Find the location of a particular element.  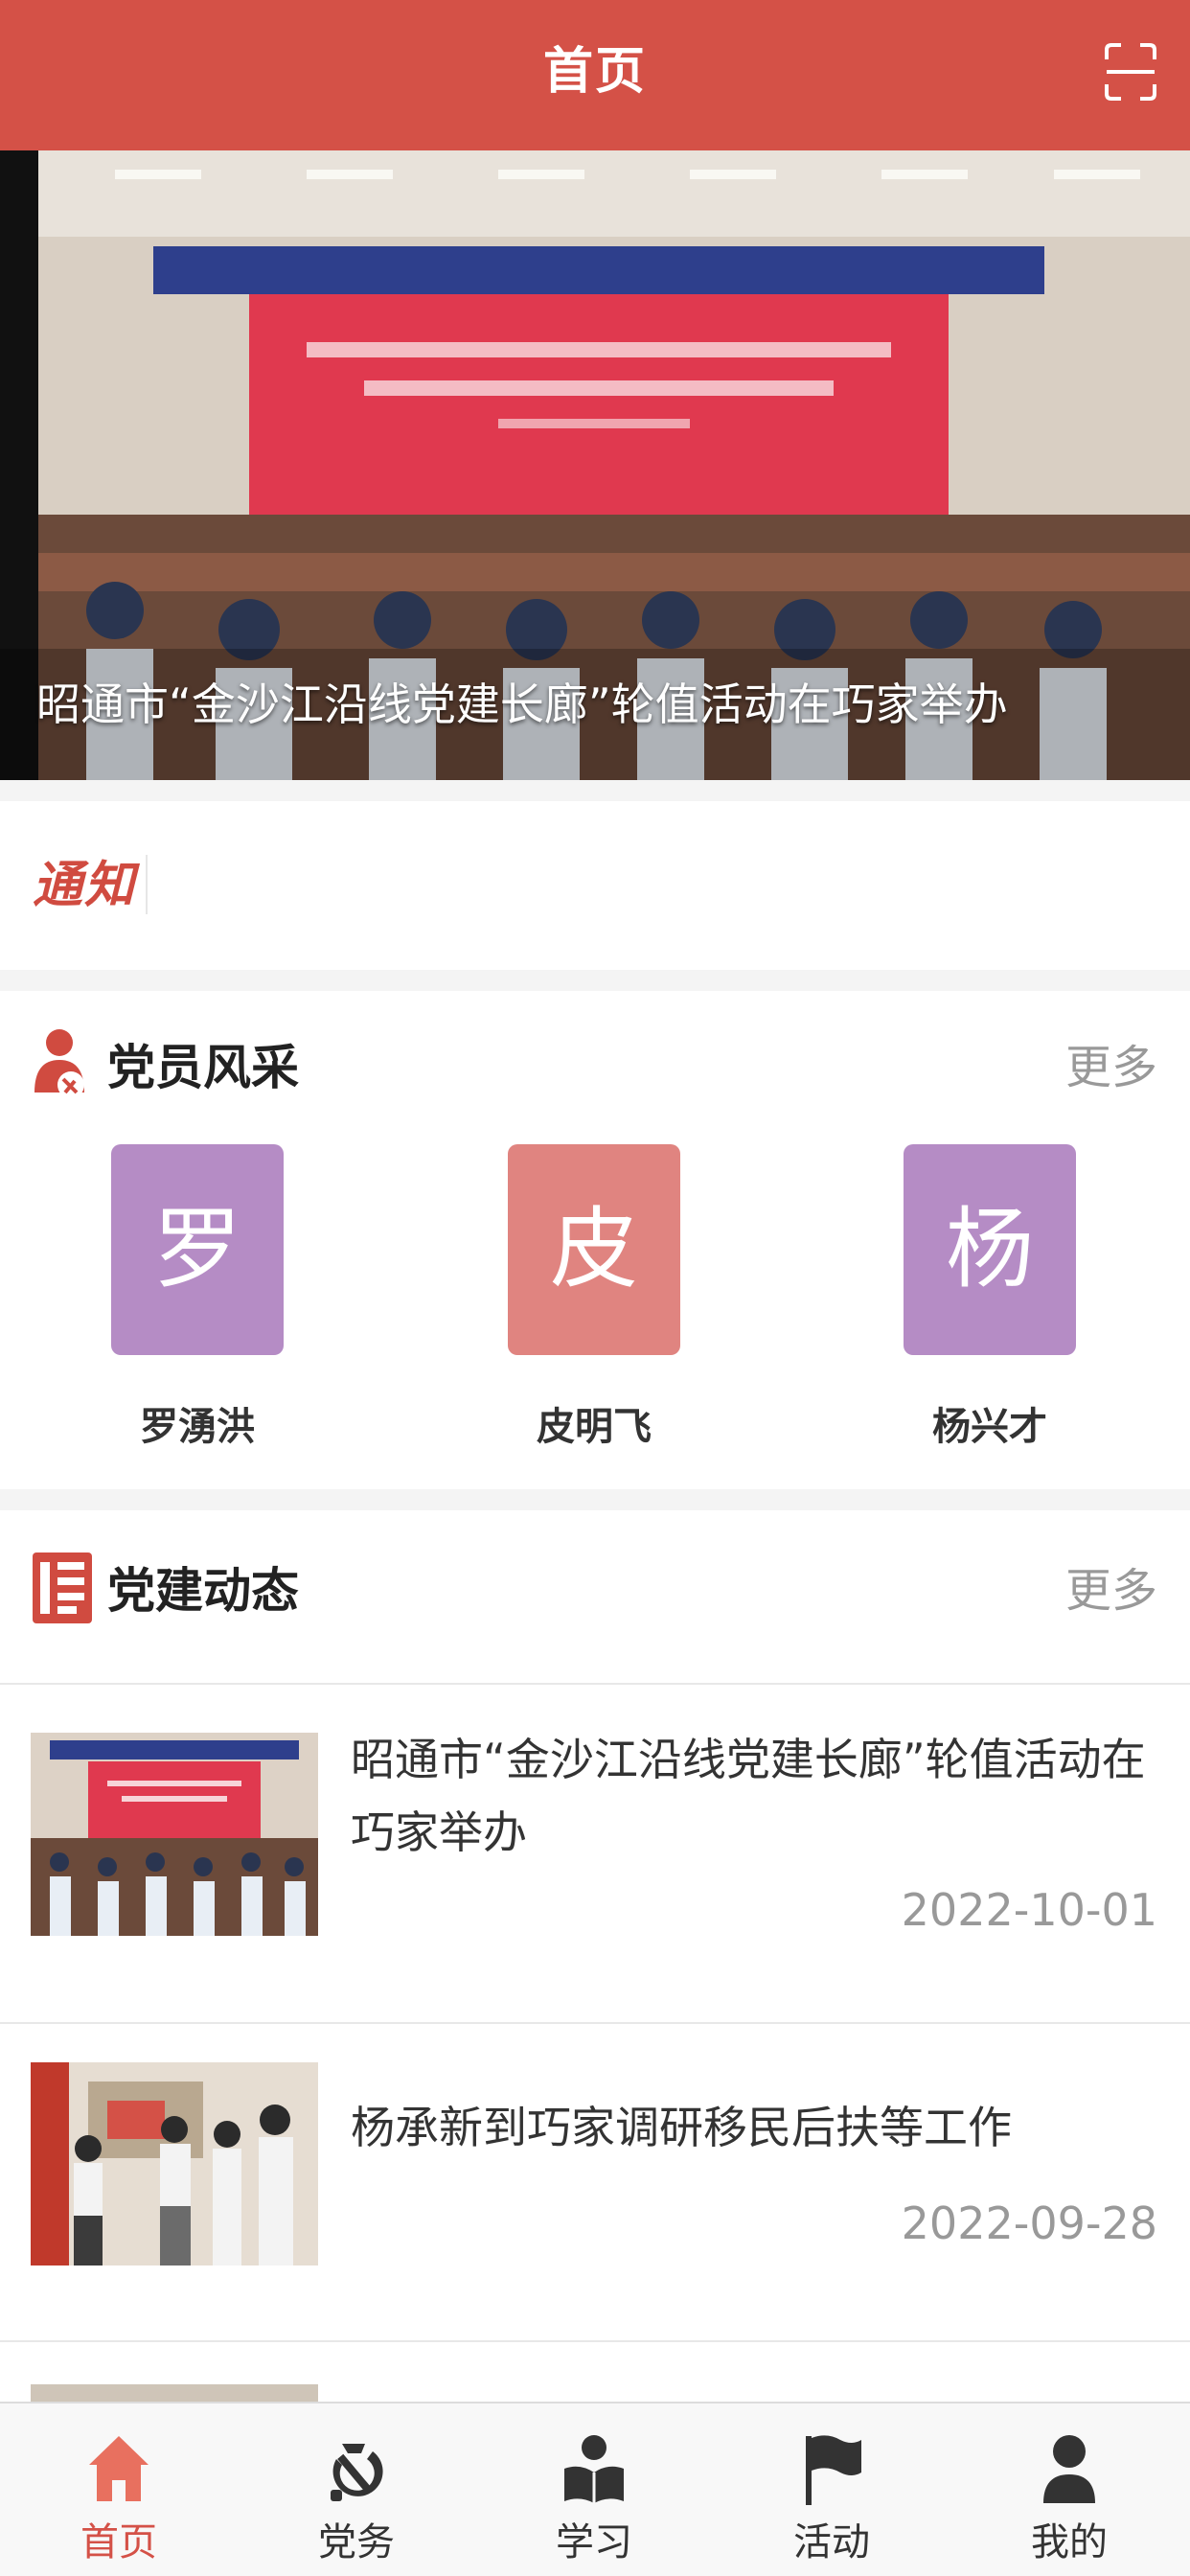

tab-party-affairs: 党务 is located at coordinates (357, 2494).